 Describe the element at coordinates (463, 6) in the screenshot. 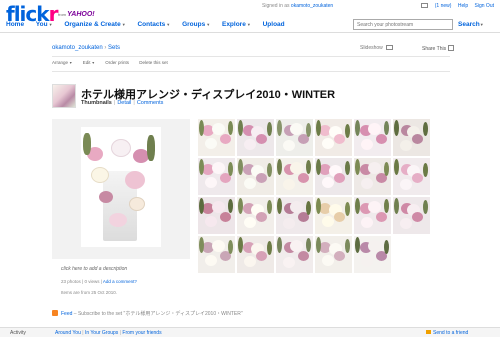

I see `help-link: Help` at that location.